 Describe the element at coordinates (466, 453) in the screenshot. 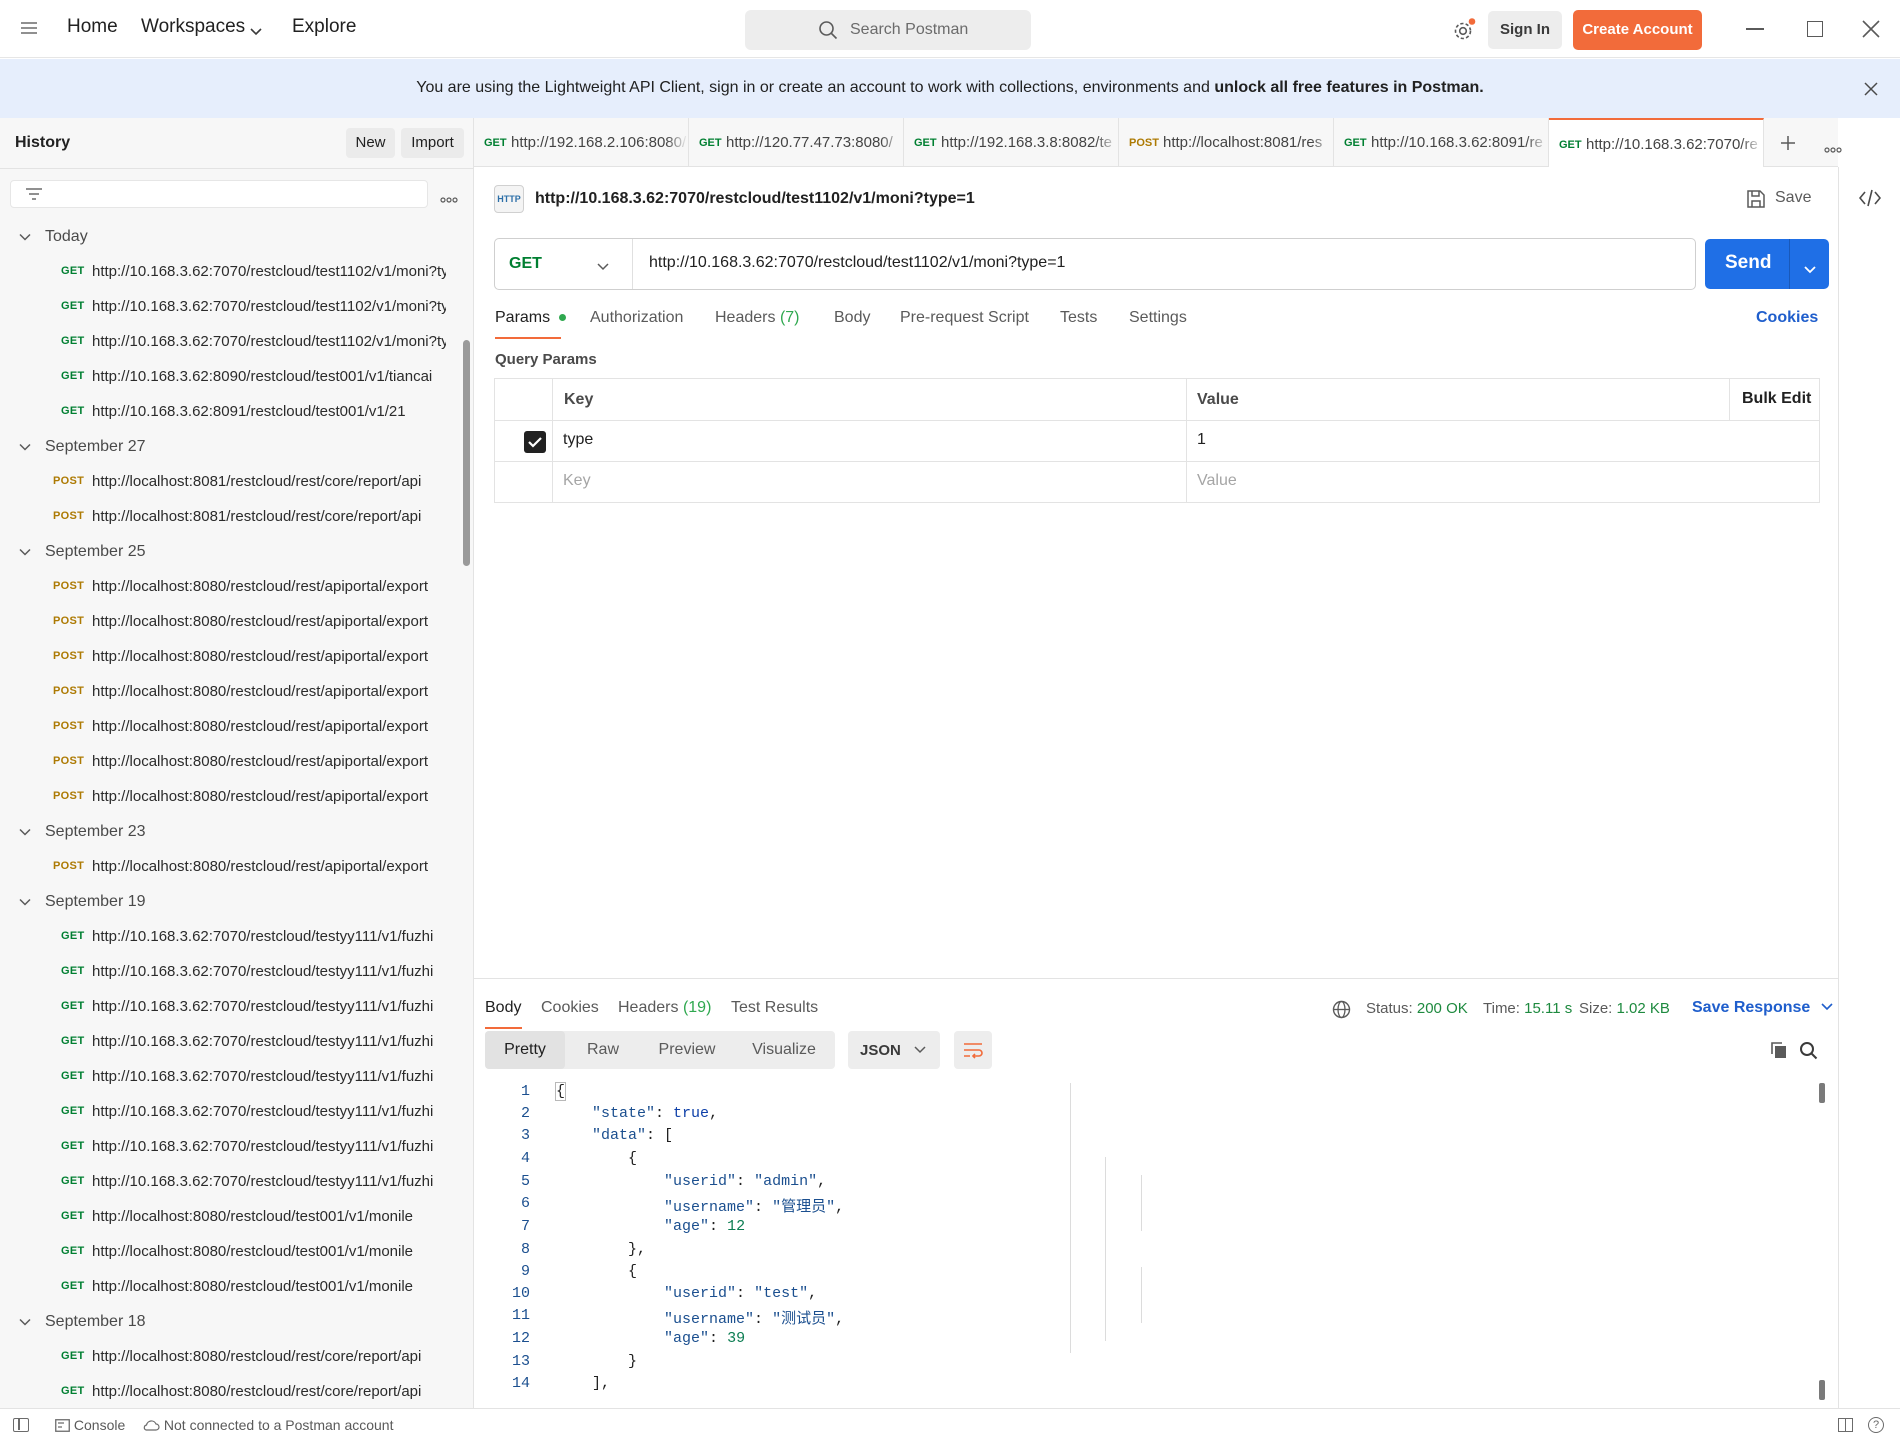

I see `sidebar-scrollbar` at that location.